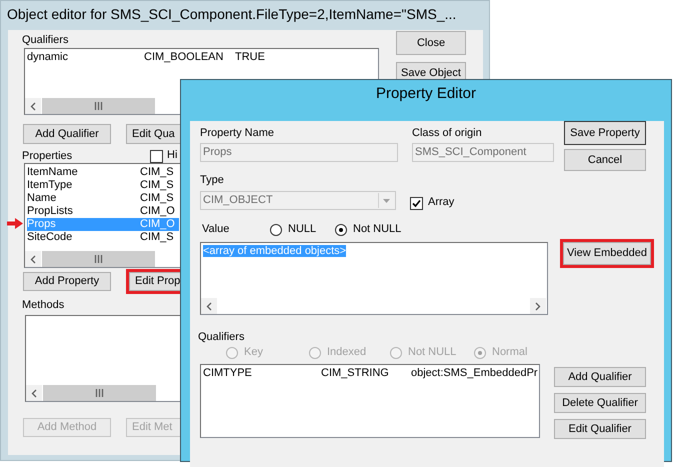  Describe the element at coordinates (302, 230) in the screenshot. I see `radio-label: NULL` at that location.